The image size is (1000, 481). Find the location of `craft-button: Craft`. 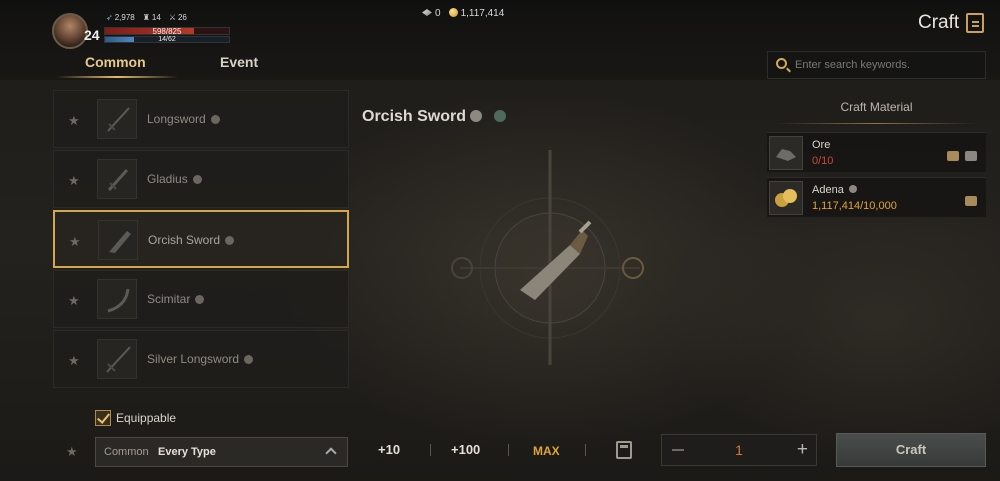

craft-button: Craft is located at coordinates (911, 450).